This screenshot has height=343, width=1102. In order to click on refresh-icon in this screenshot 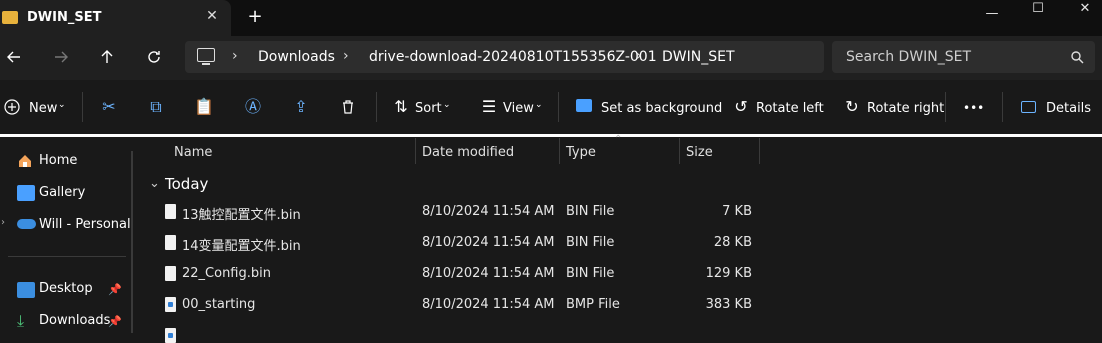, I will do `click(154, 57)`.